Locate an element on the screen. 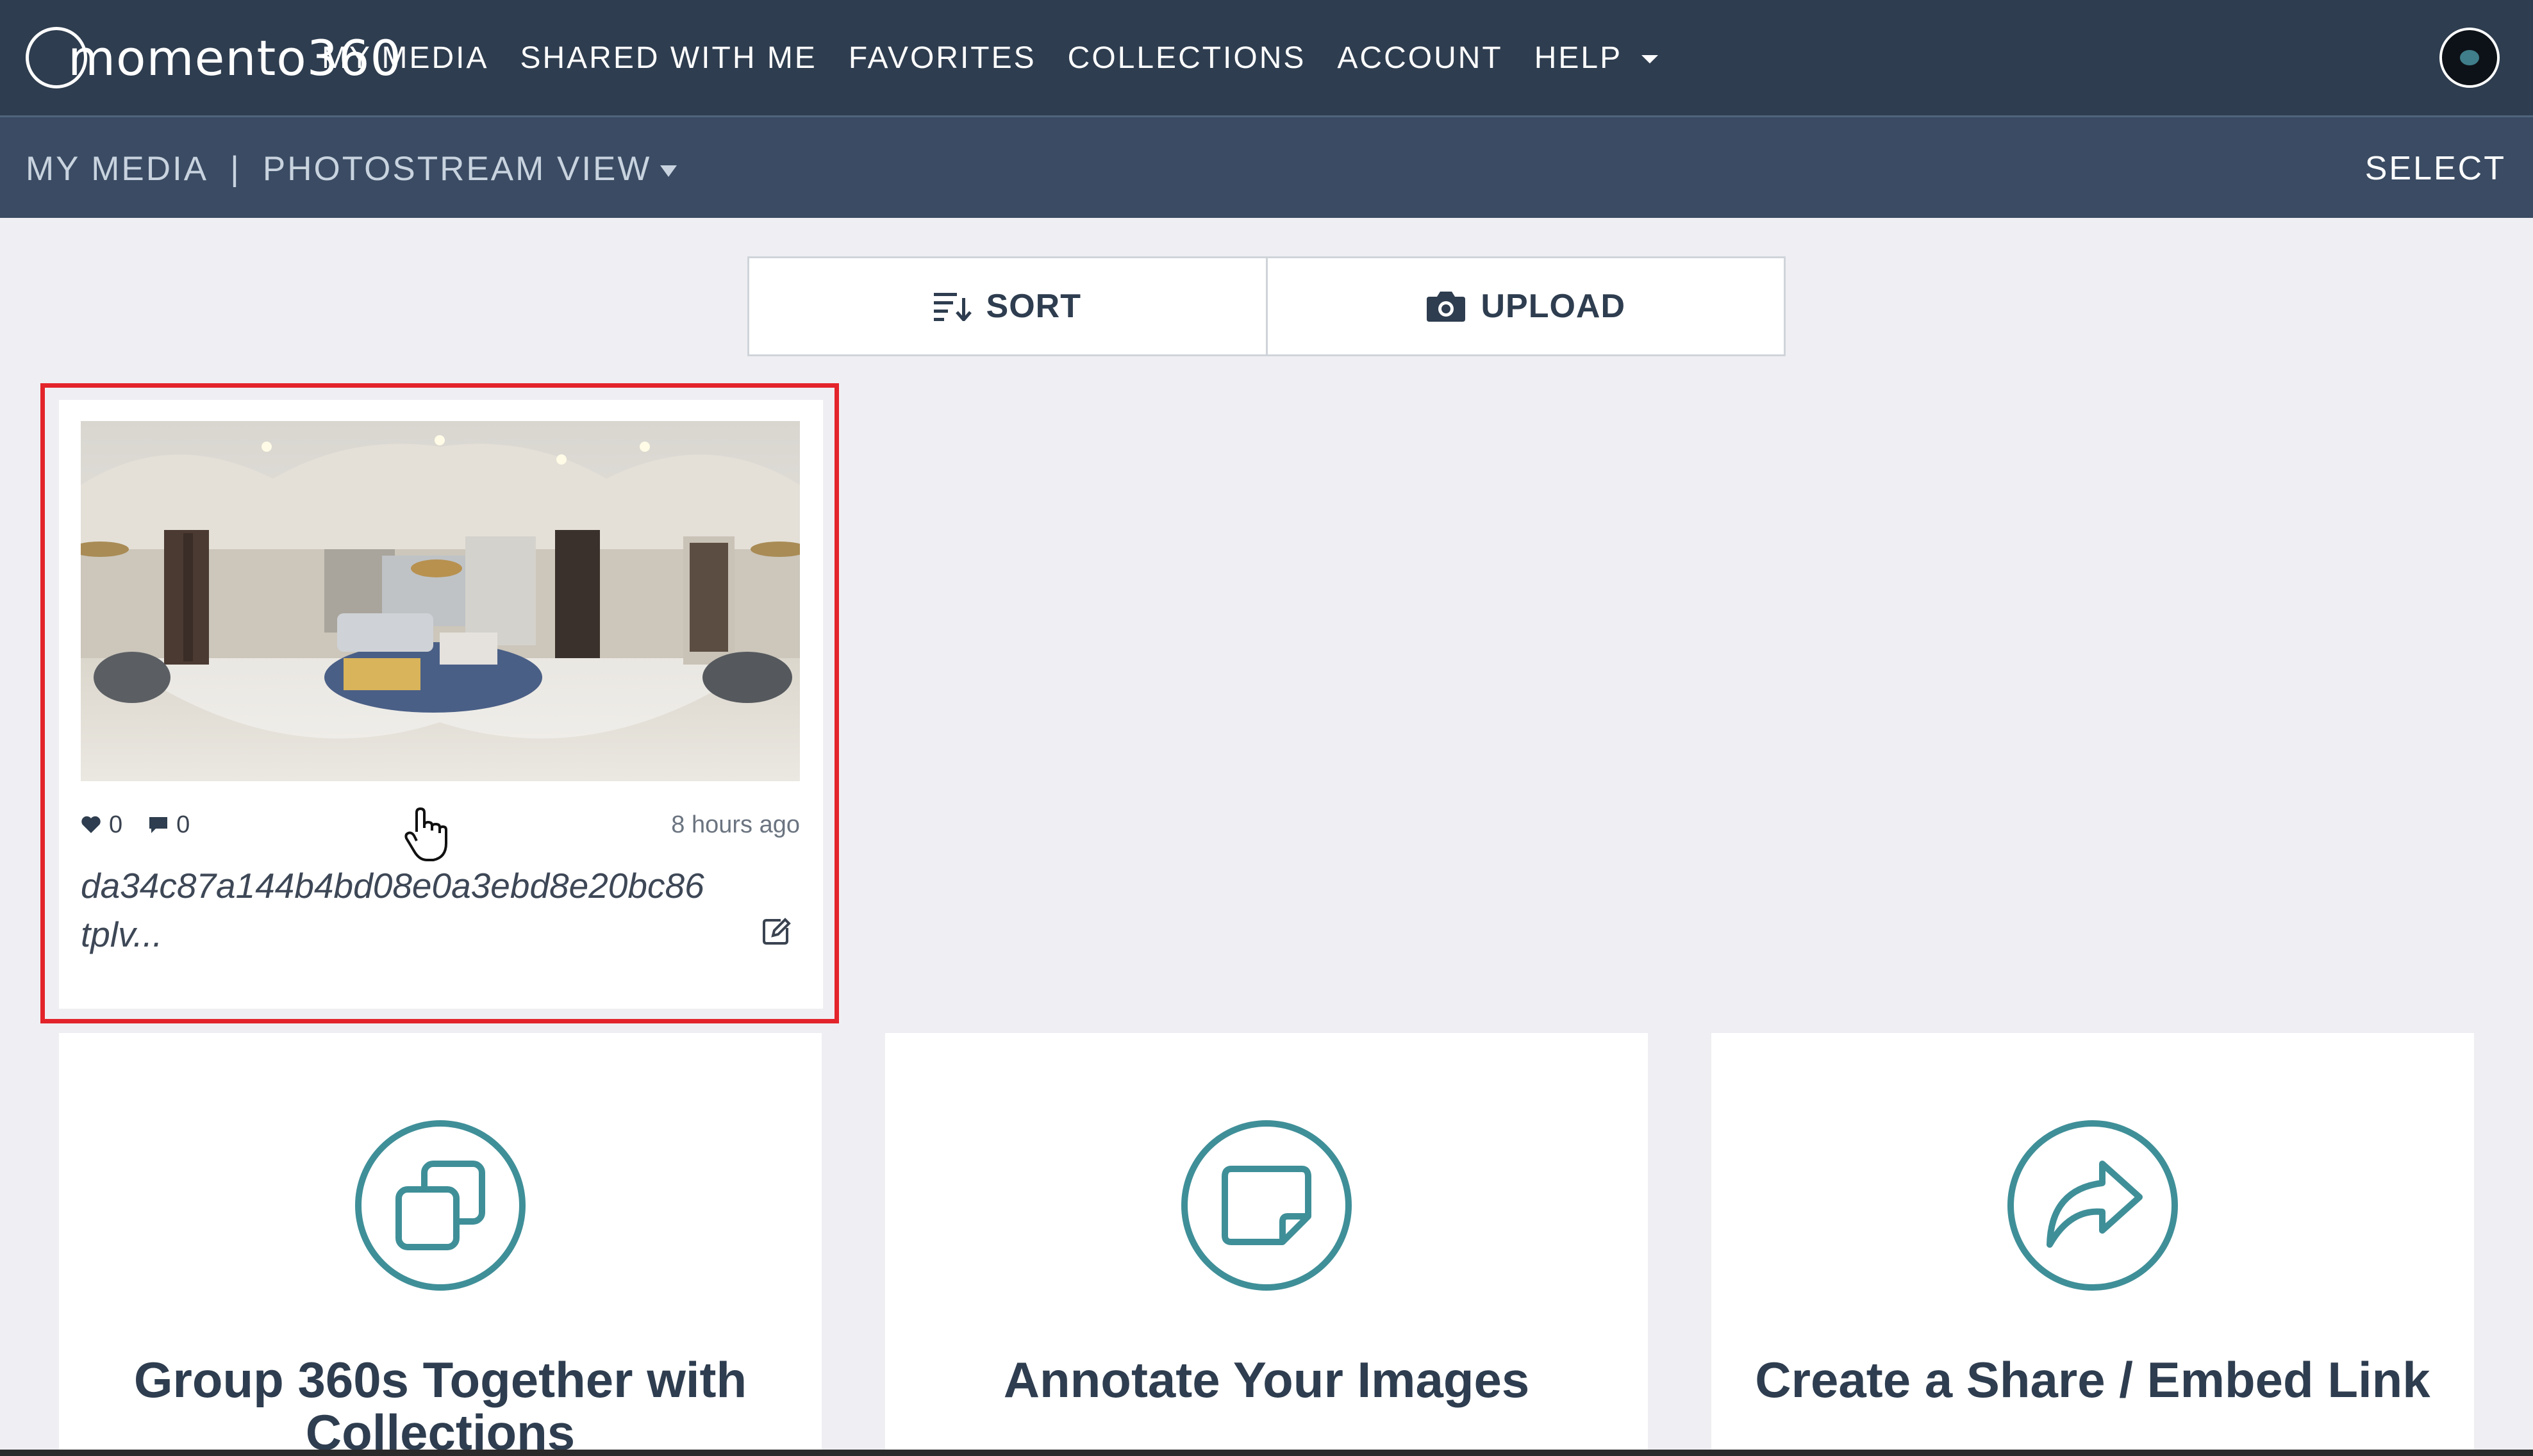 Image resolution: width=2533 pixels, height=1456 pixels. feature-card-annotate: Annotate Your Images is located at coordinates (1266, 1244).